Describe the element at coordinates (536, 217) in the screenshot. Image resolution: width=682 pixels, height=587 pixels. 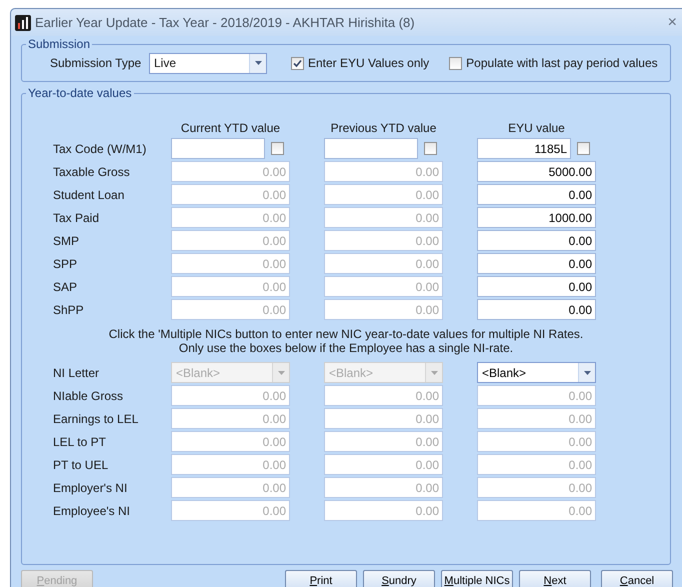
I see `input-field: 1000.00` at that location.